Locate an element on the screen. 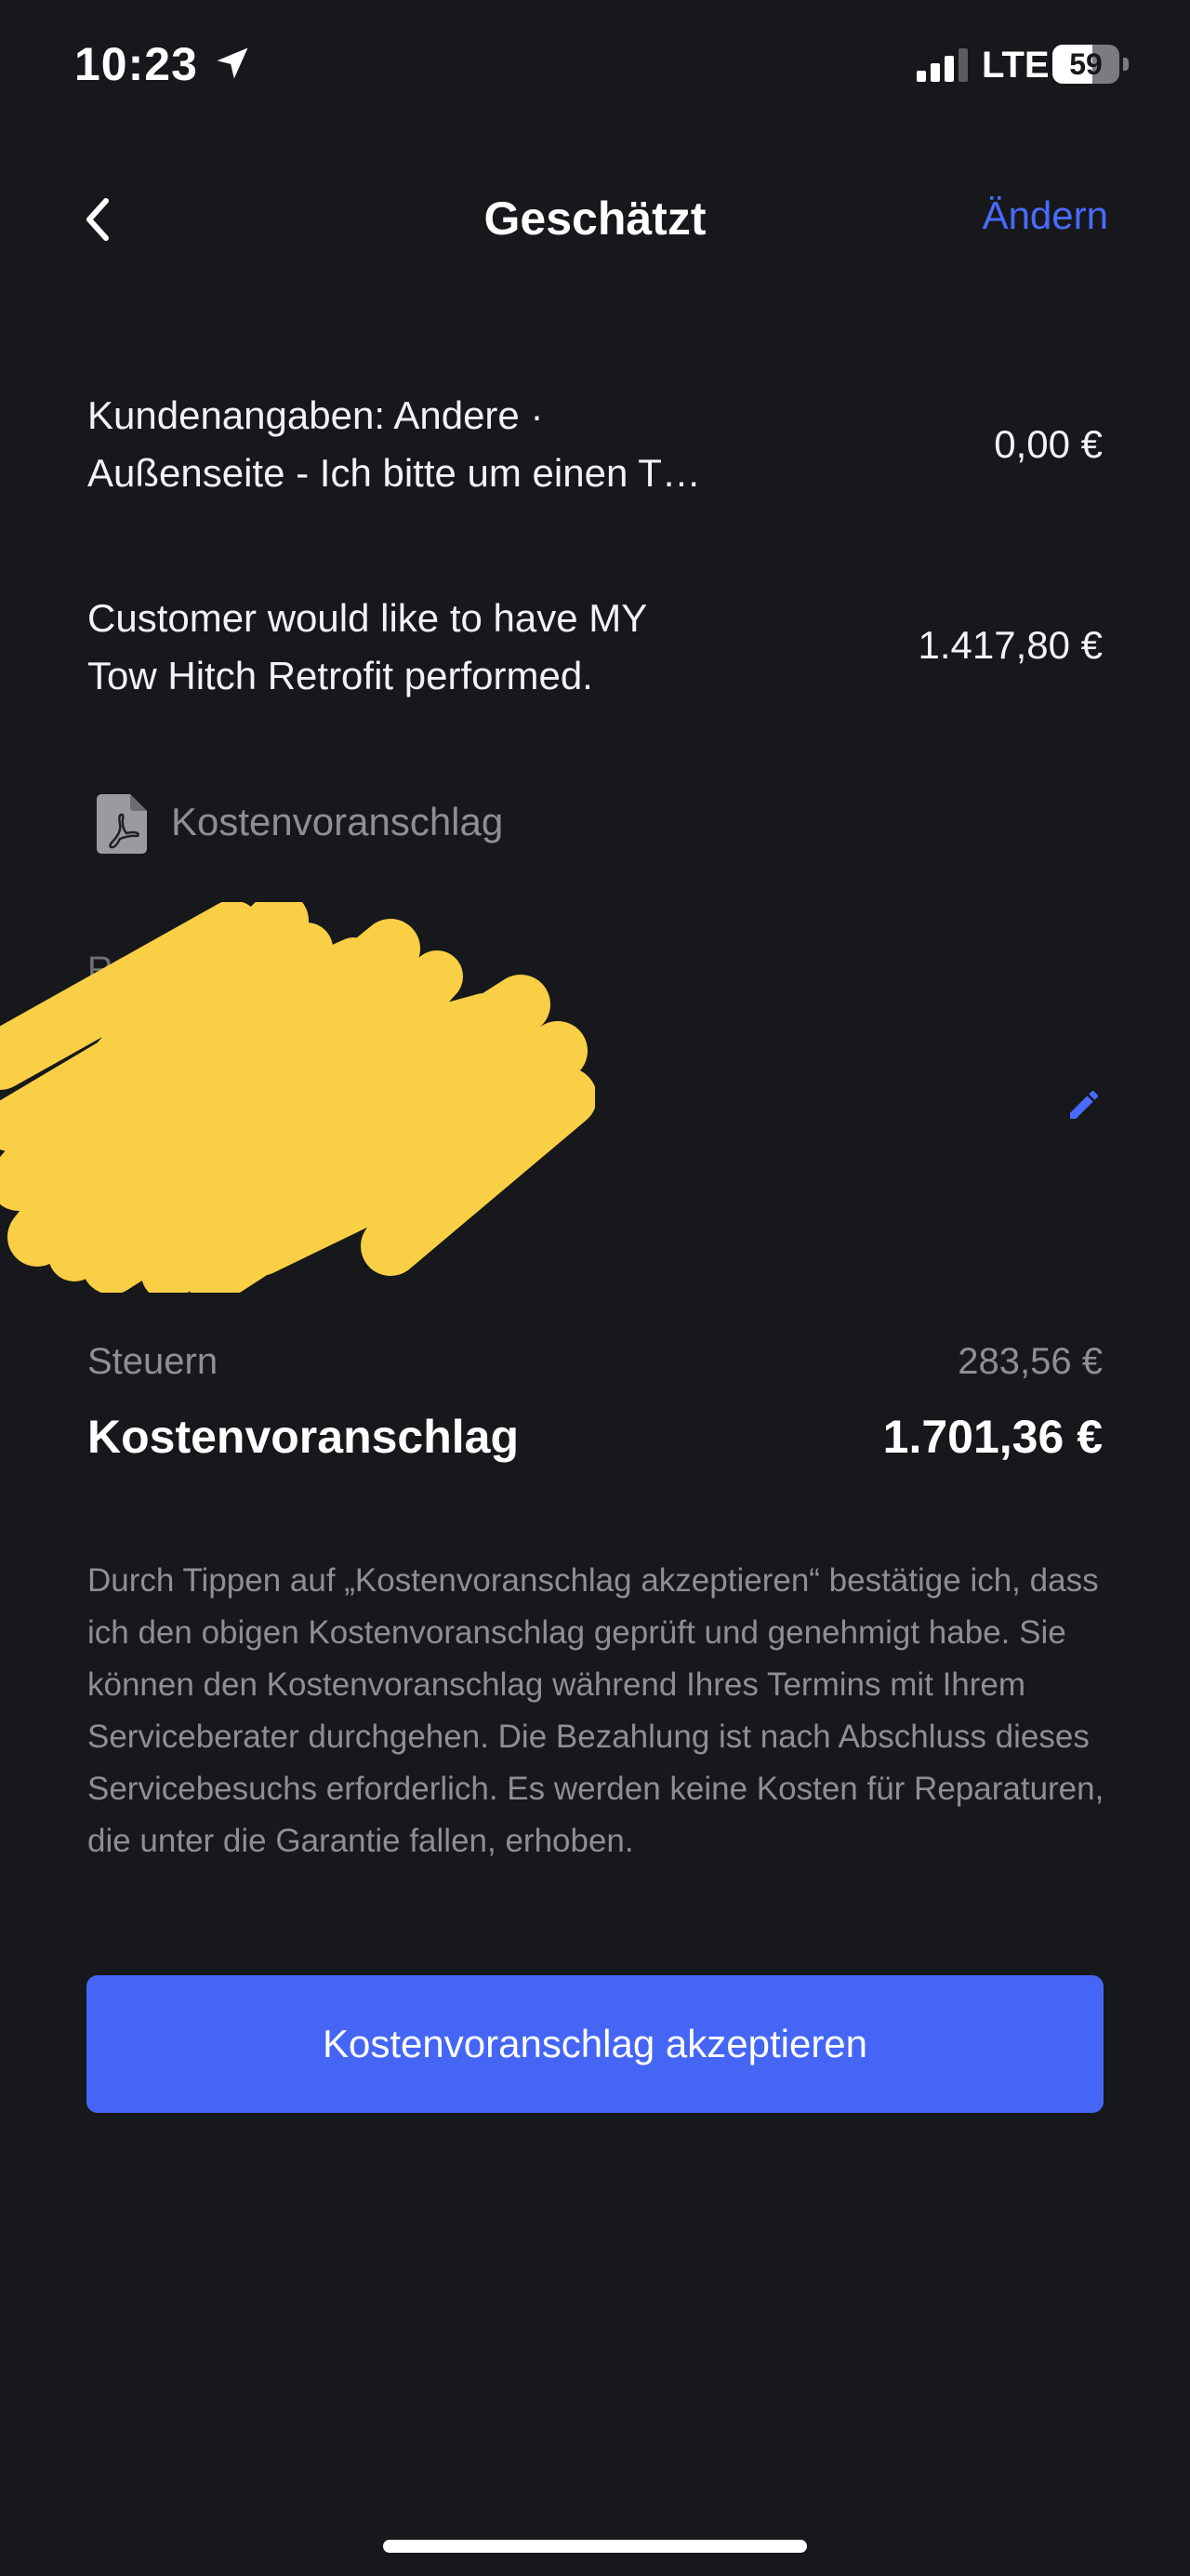 The height and width of the screenshot is (2576, 1190). battery-cap is located at coordinates (1126, 64).